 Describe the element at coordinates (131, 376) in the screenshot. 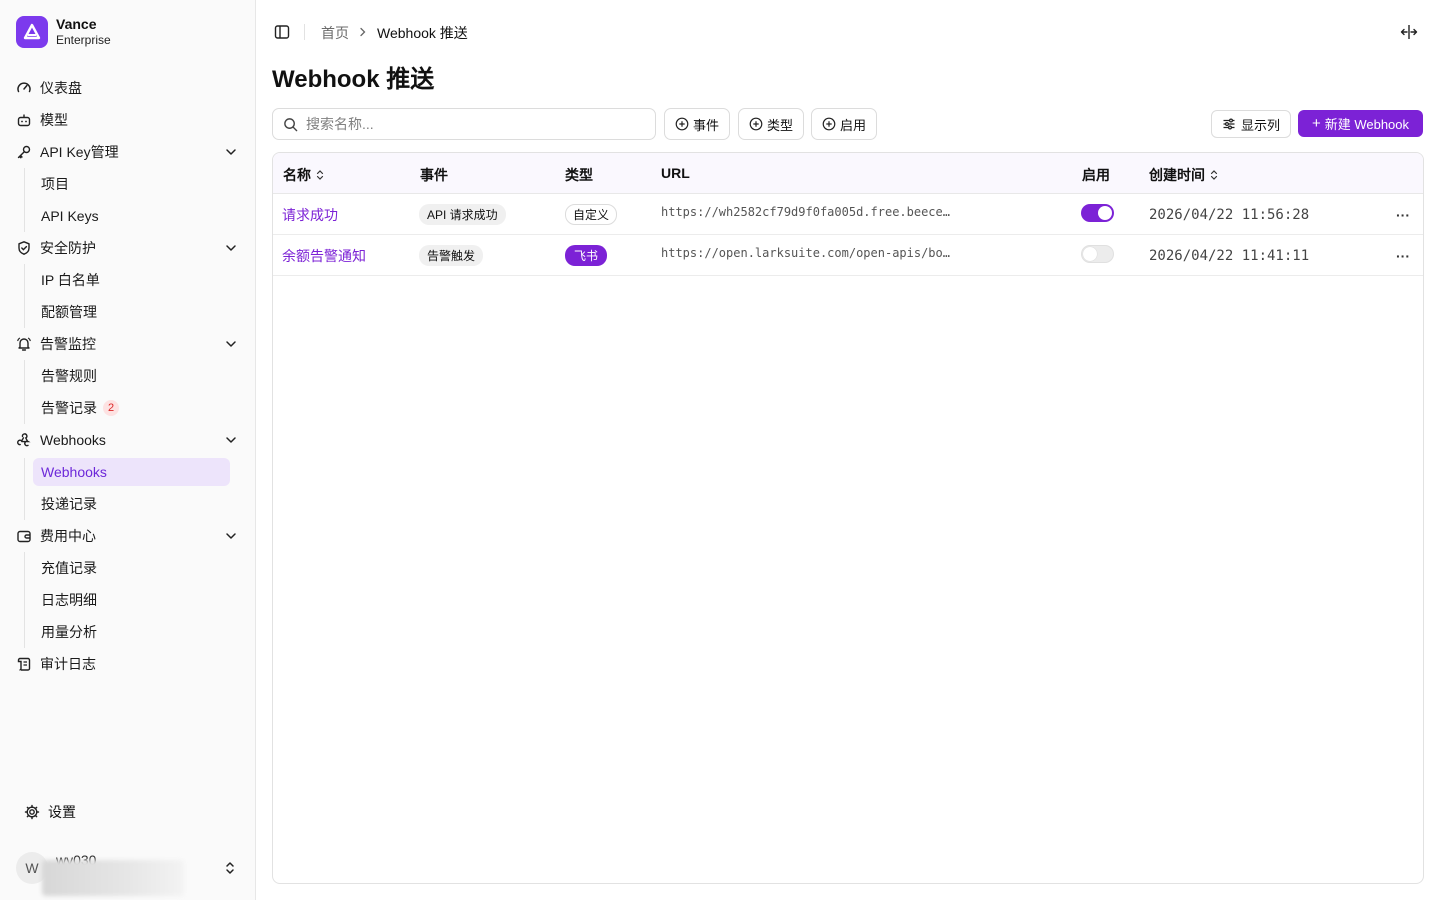

I see `sidebar-item-alert-rules: 告警规则` at that location.